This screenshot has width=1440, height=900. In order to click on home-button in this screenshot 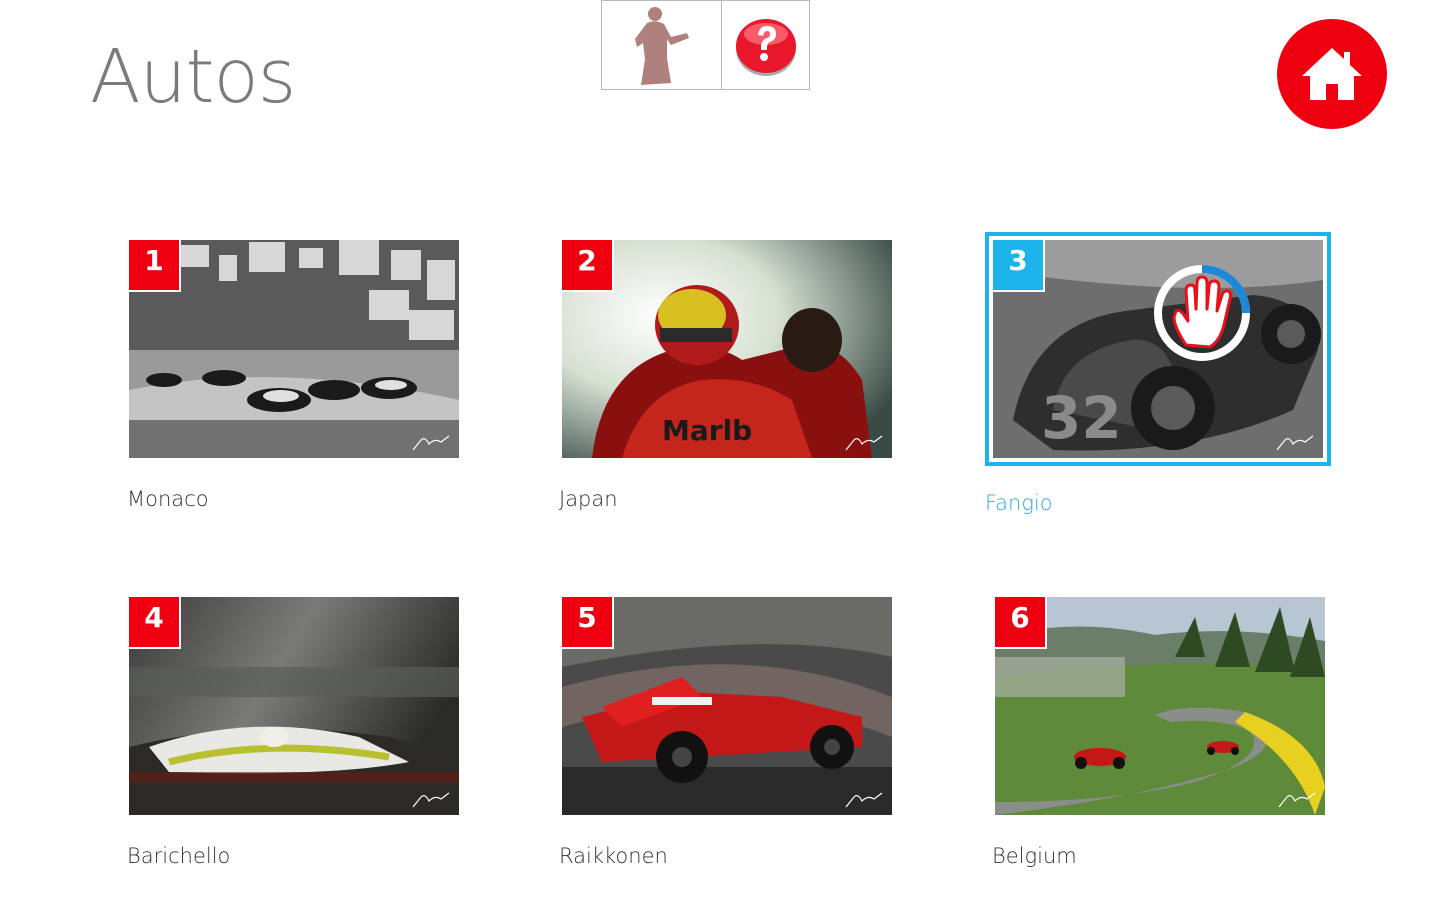, I will do `click(1332, 74)`.